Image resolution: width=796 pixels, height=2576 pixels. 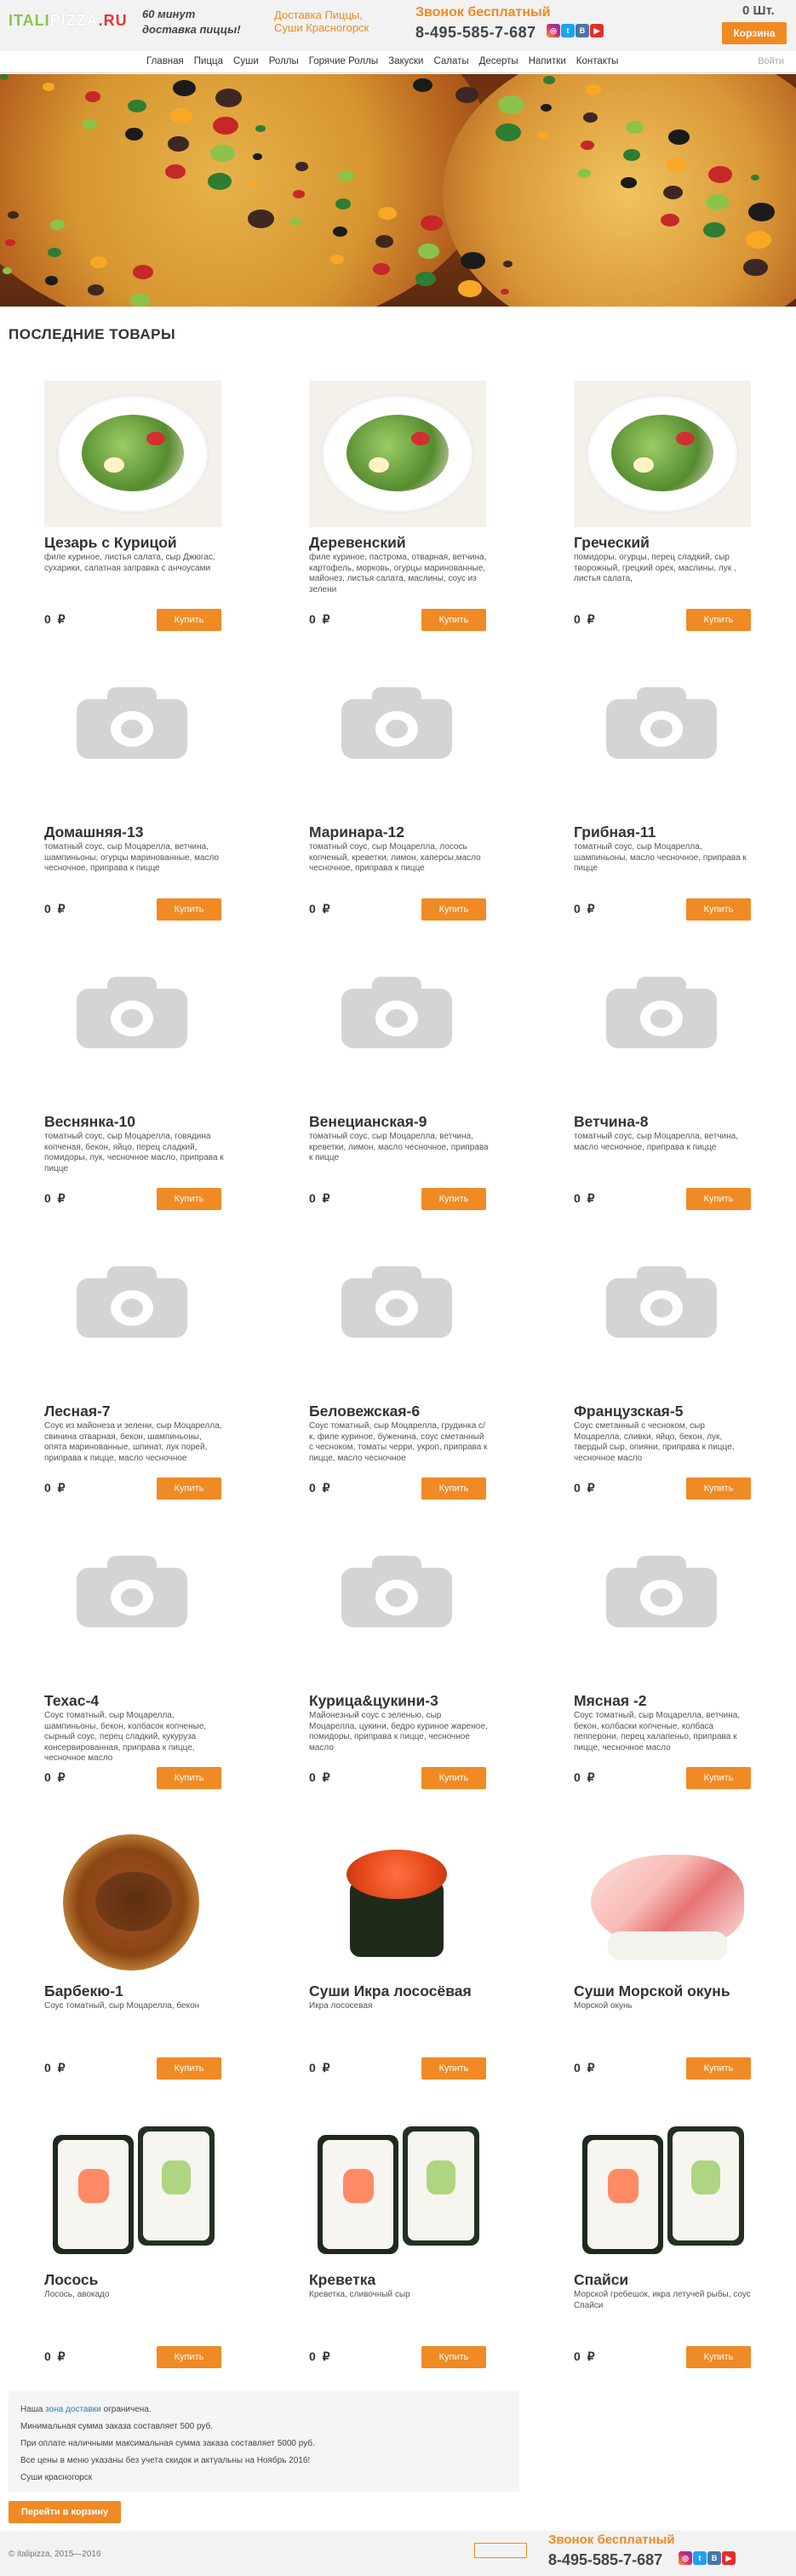 What do you see at coordinates (93, 832) in the screenshot?
I see `product-title: Домашняя-13` at bounding box center [93, 832].